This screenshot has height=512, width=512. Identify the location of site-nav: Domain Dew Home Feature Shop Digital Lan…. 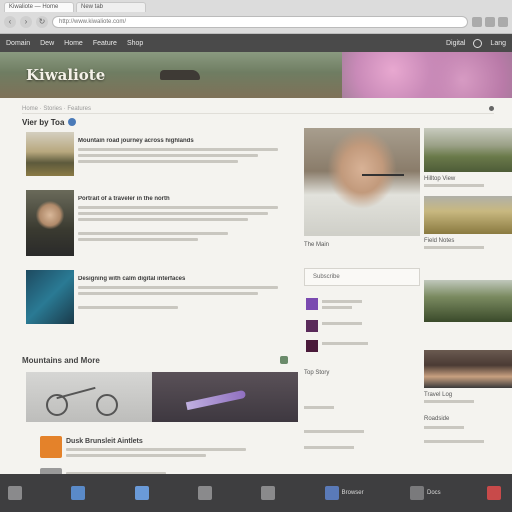
(256, 43).